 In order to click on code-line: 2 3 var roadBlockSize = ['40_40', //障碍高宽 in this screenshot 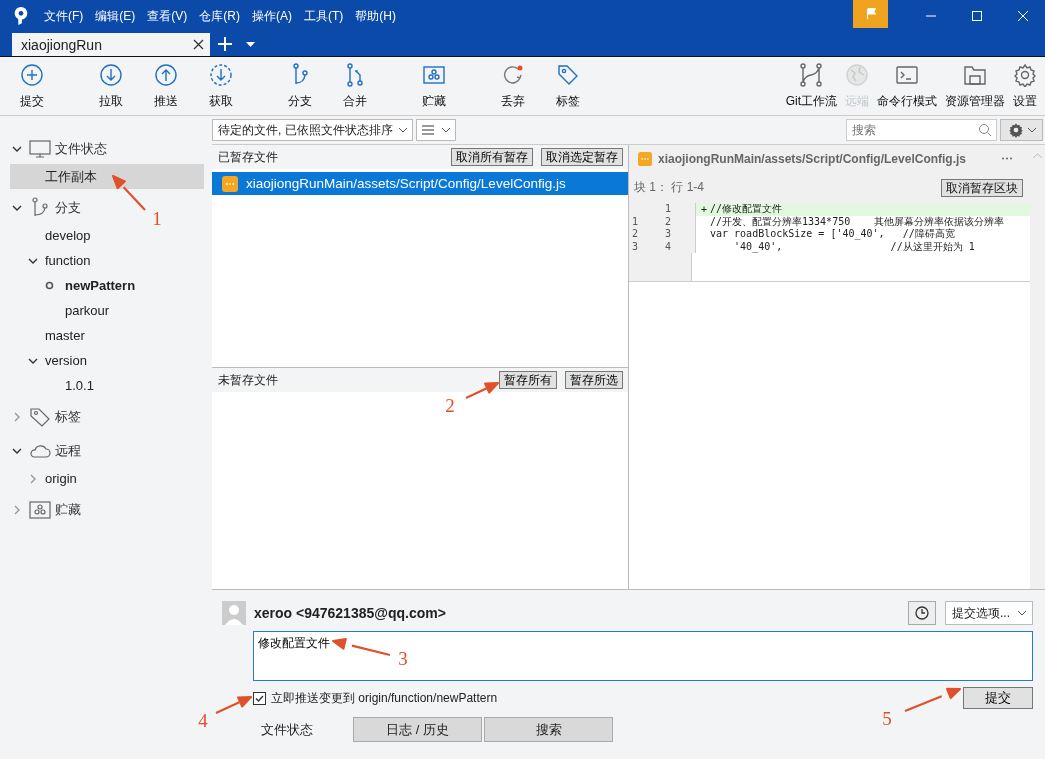, I will do `click(829, 234)`.